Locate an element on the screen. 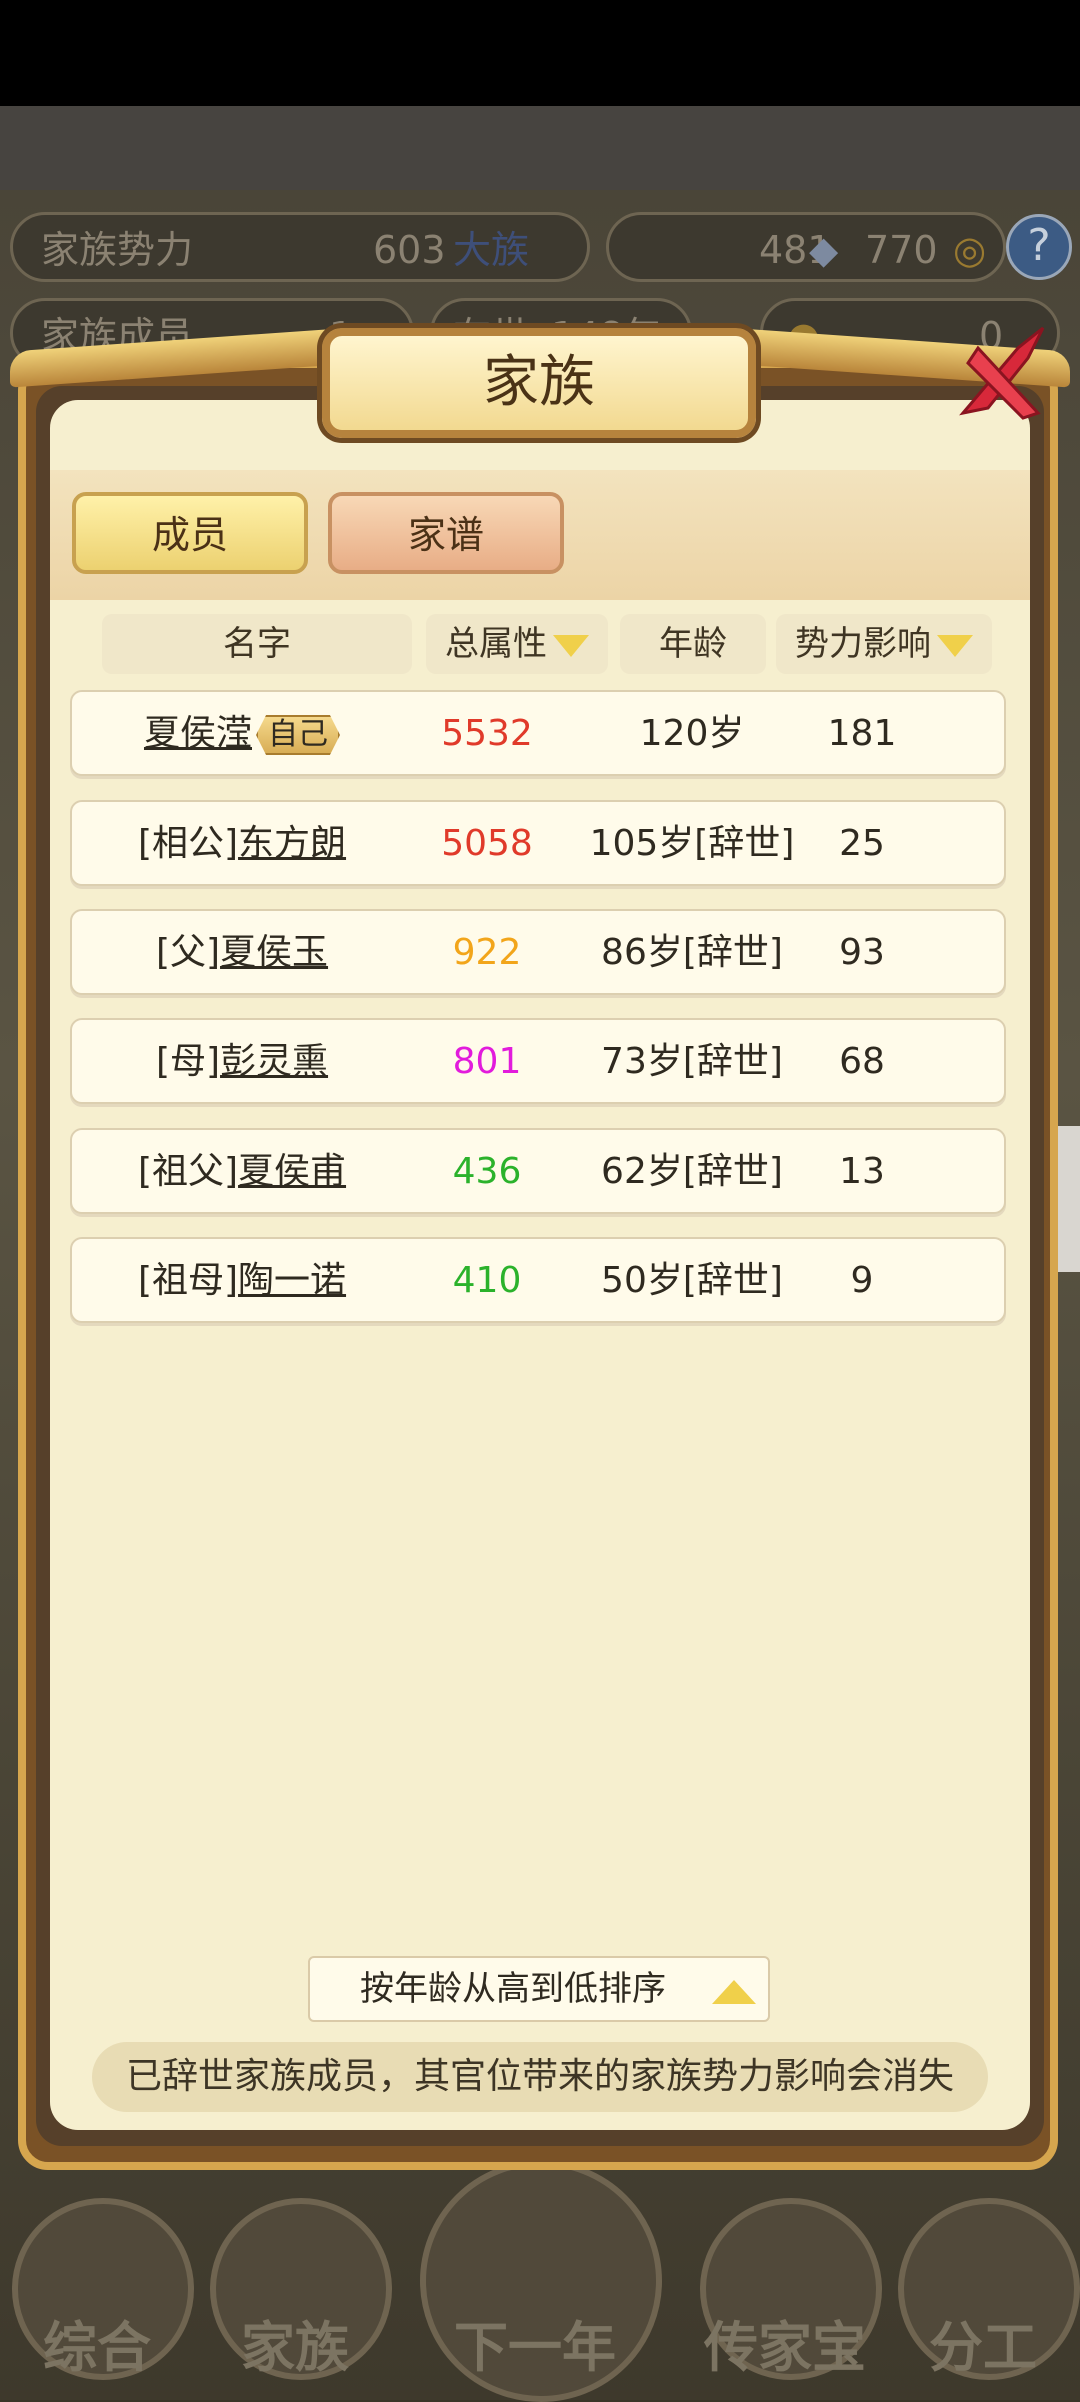  nav-item-heirloom: 传家宝 is located at coordinates (786, 2285).